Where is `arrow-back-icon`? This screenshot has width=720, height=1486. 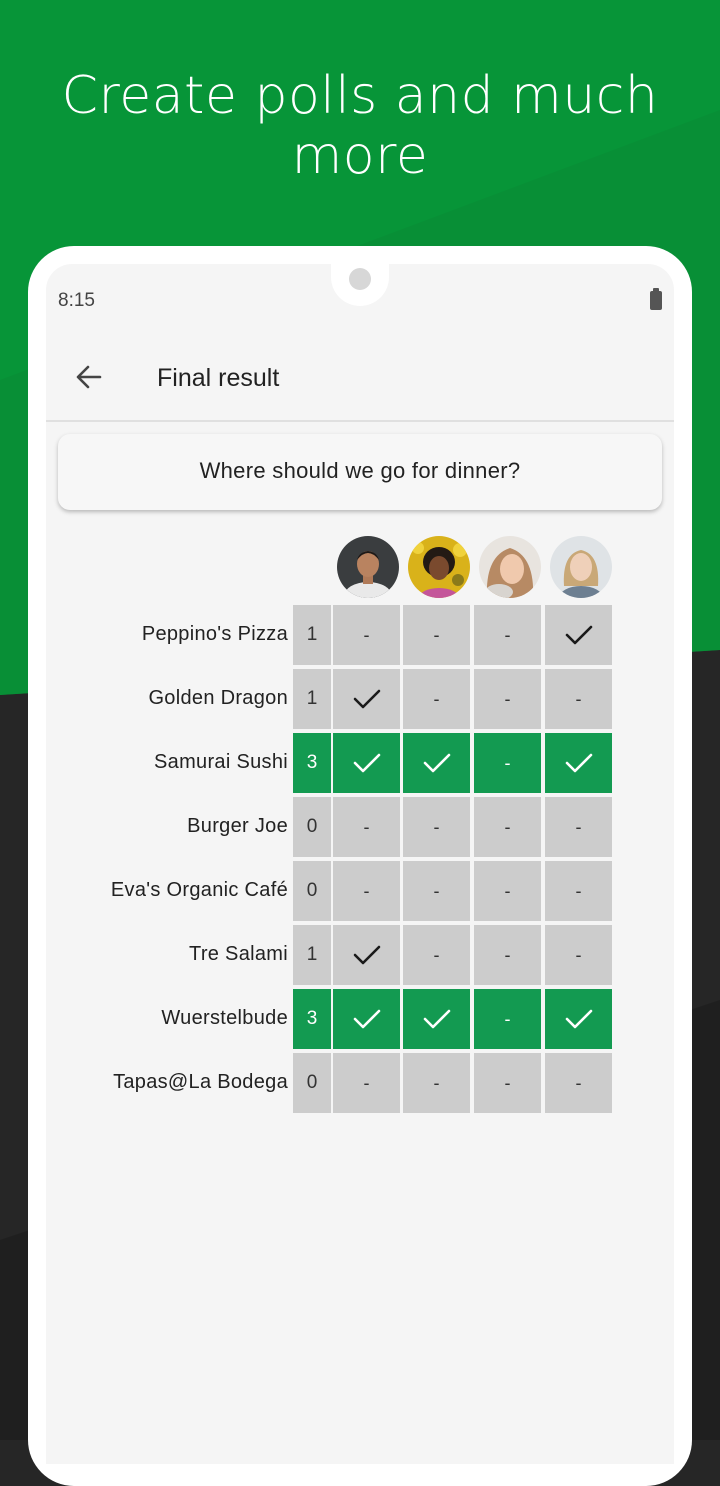 arrow-back-icon is located at coordinates (89, 377).